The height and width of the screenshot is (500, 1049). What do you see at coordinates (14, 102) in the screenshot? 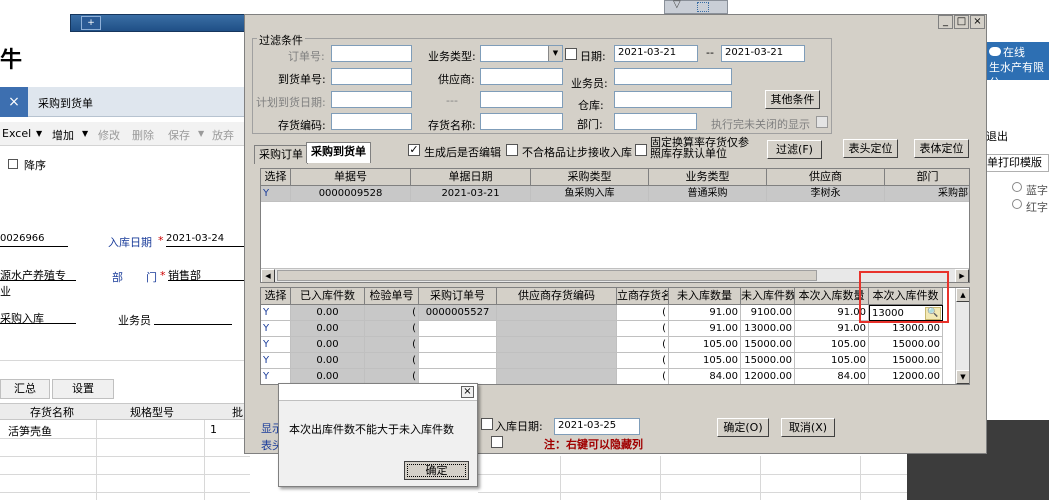
I see `tab-close-button: ×` at bounding box center [14, 102].